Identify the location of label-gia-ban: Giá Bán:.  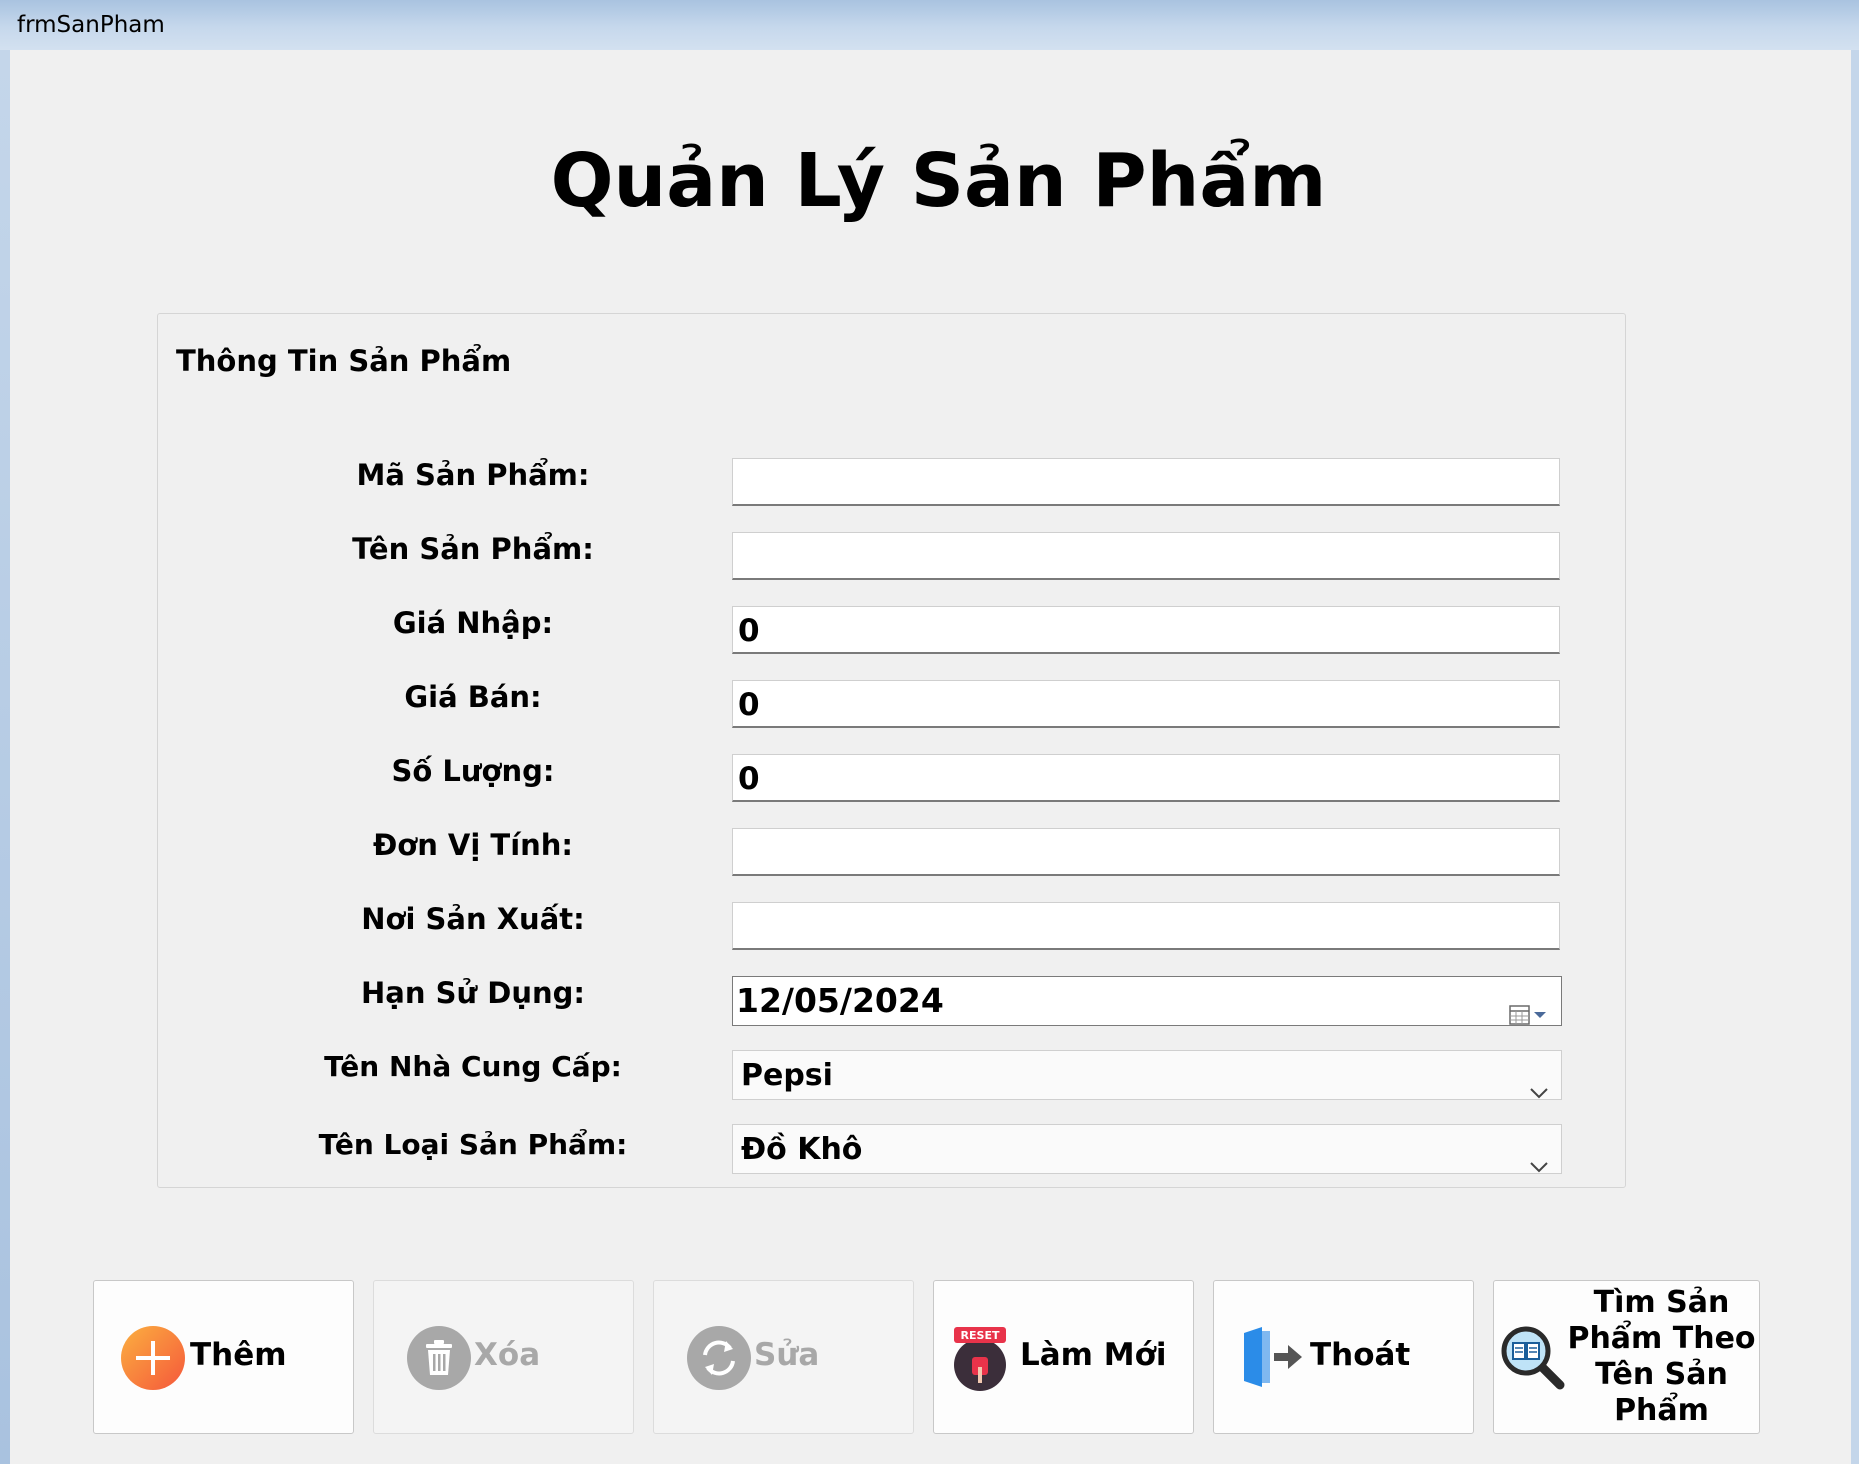
(473, 697).